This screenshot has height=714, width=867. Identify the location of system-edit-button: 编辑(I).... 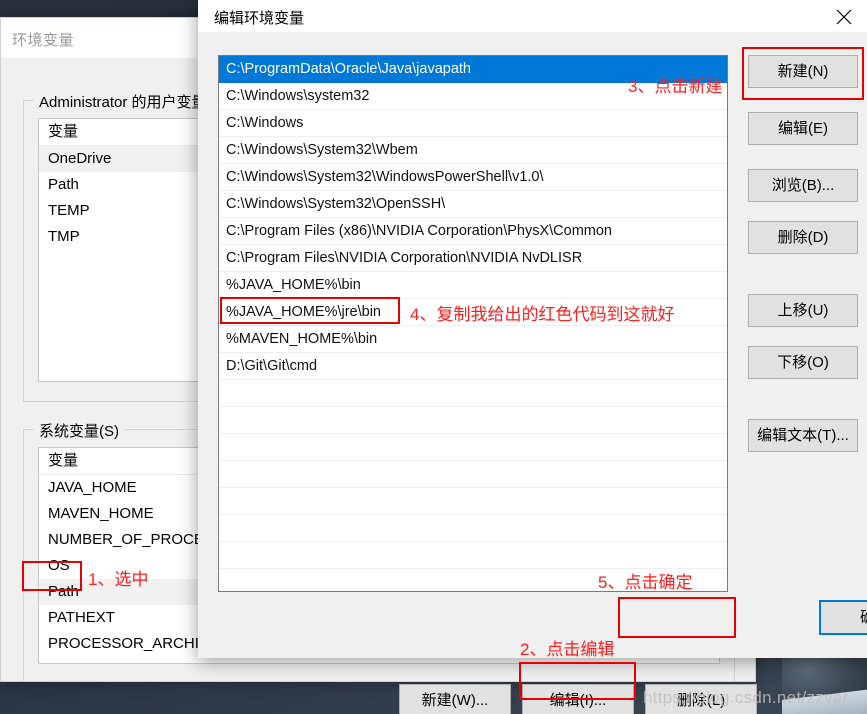
(578, 699).